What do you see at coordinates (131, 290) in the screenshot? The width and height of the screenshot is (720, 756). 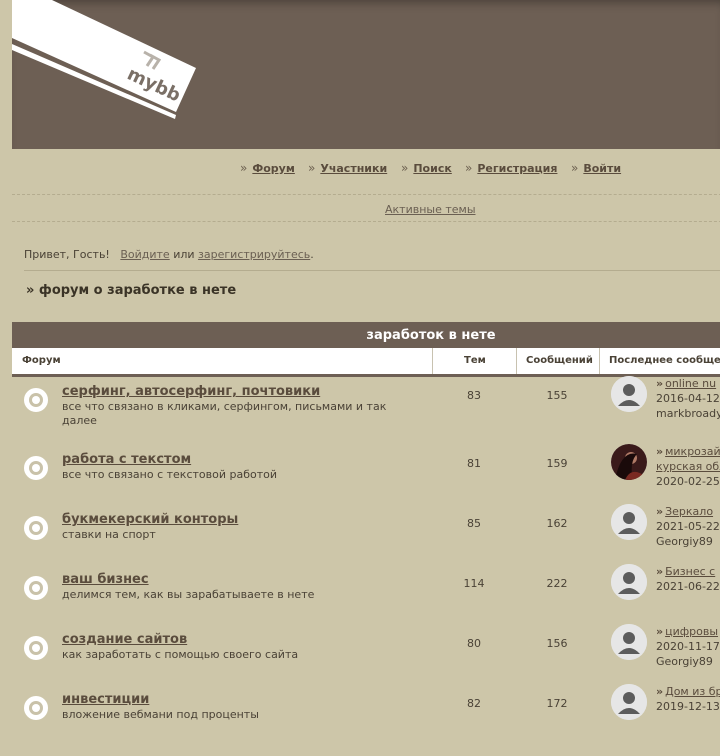 I see `breadcrumb: » форум о заработке в нете` at bounding box center [131, 290].